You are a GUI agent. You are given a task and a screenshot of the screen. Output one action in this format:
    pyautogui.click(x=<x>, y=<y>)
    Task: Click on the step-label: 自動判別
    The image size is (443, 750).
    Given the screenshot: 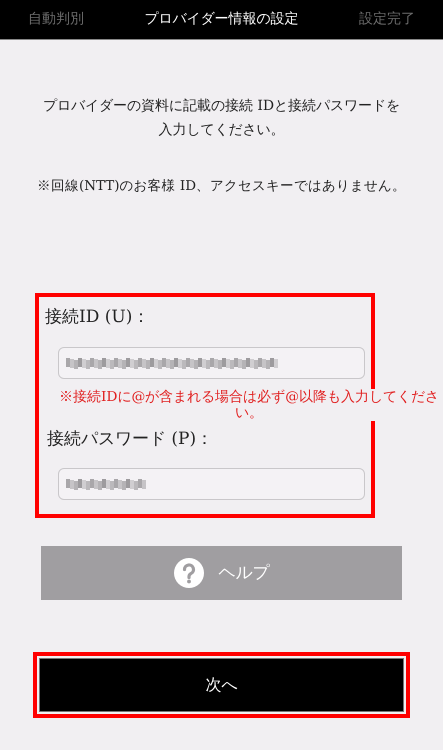 What is the action you would take?
    pyautogui.click(x=56, y=19)
    